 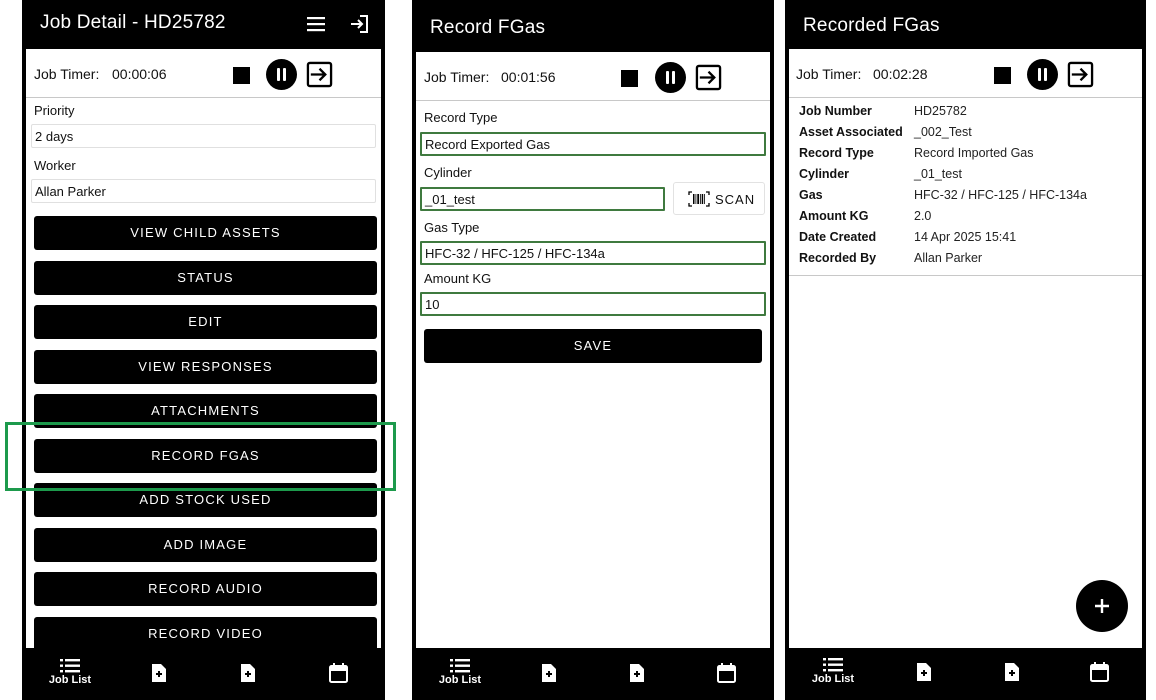 I want to click on detail-row-record-type: Record Type Record Imported Gas, so click(x=968, y=156).